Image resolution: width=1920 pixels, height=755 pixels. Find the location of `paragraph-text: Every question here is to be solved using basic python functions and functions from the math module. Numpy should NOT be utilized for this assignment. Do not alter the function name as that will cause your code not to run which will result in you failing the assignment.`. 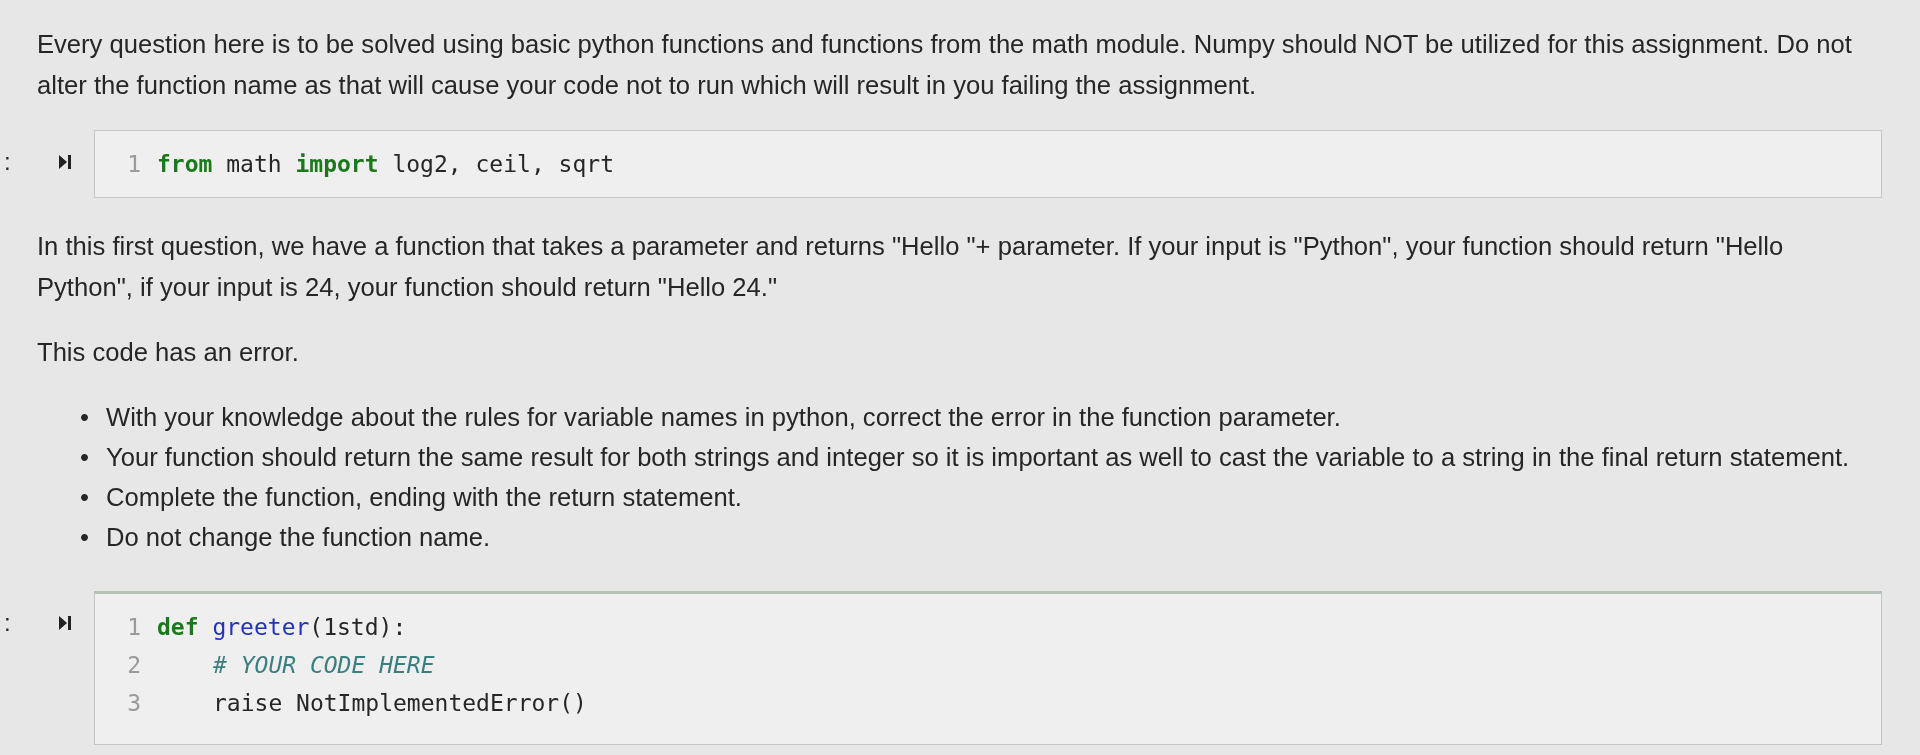

paragraph-text: Every question here is to be solved using basic python functions and functions from the math module. Numpy should NOT be utilized for this assignment. Do not alter the function name as that will cause your code not to run which will result in you failing the assignment. is located at coordinates (945, 65).